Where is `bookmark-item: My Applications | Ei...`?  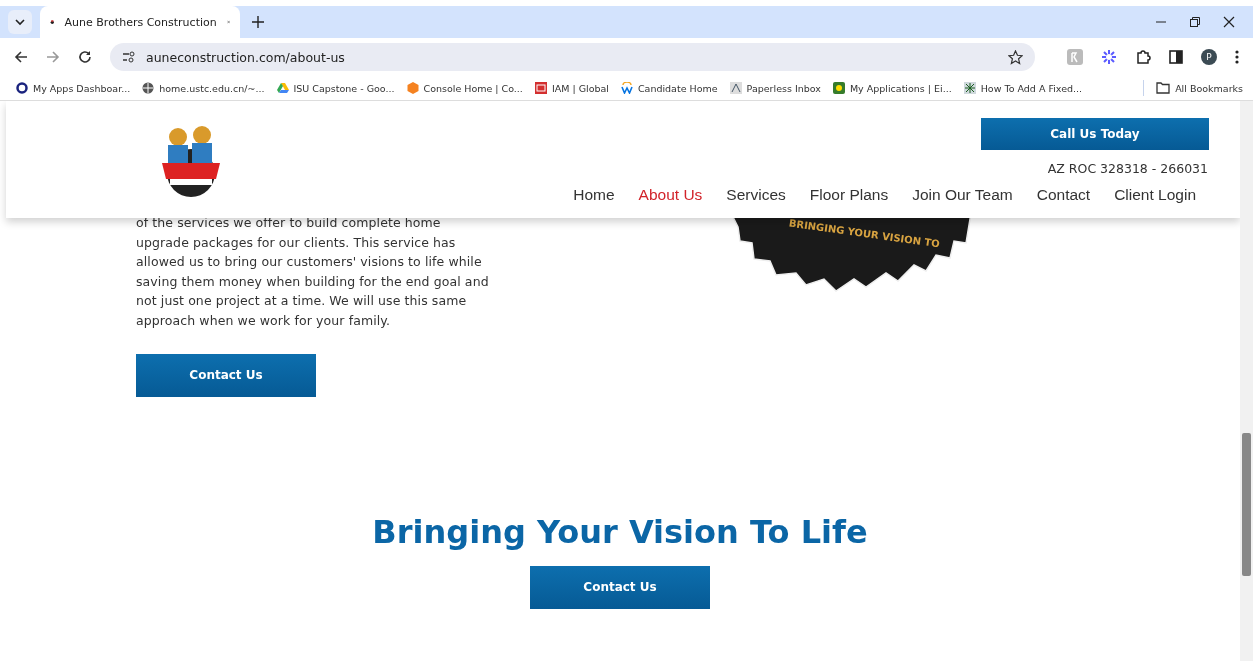
bookmark-item: My Applications | Ei... is located at coordinates (892, 88).